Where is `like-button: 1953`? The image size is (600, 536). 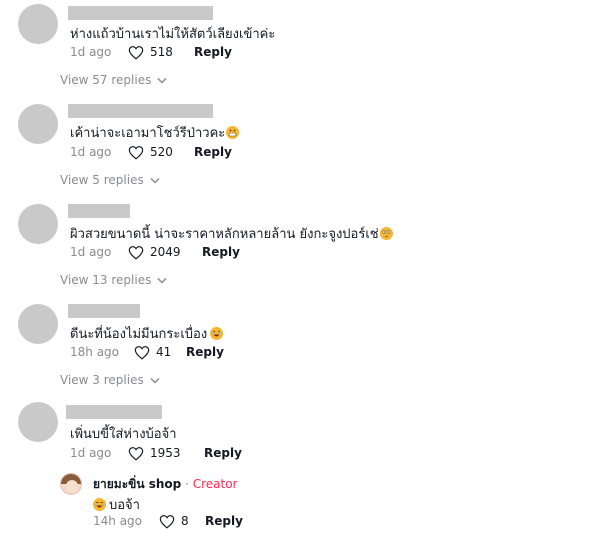 like-button: 1953 is located at coordinates (166, 453).